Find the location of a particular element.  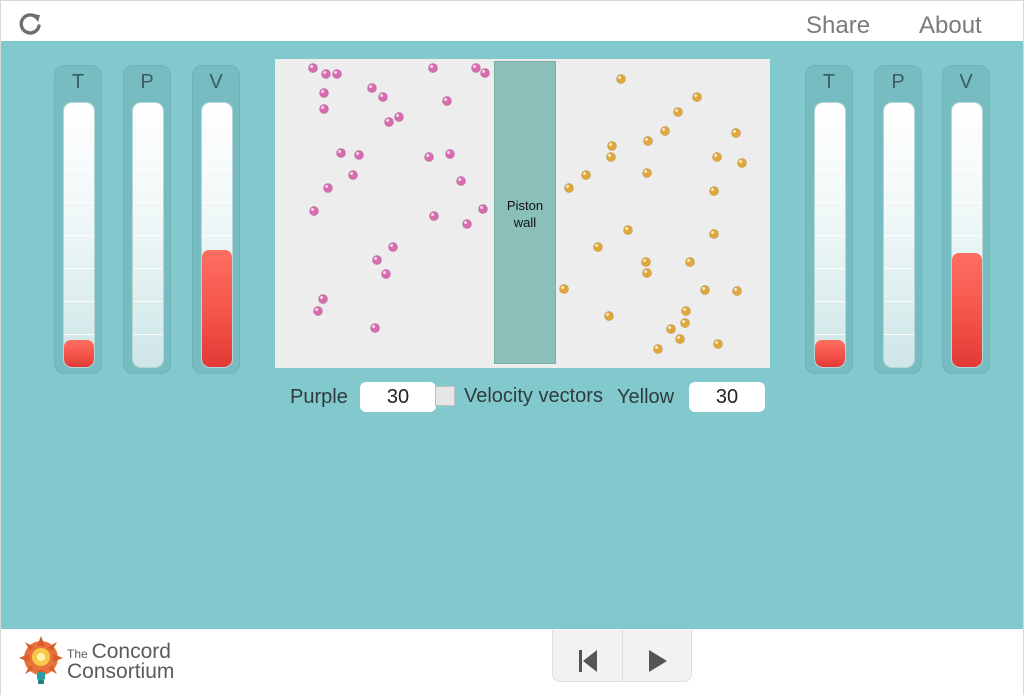

about-link: About is located at coordinates (950, 26).